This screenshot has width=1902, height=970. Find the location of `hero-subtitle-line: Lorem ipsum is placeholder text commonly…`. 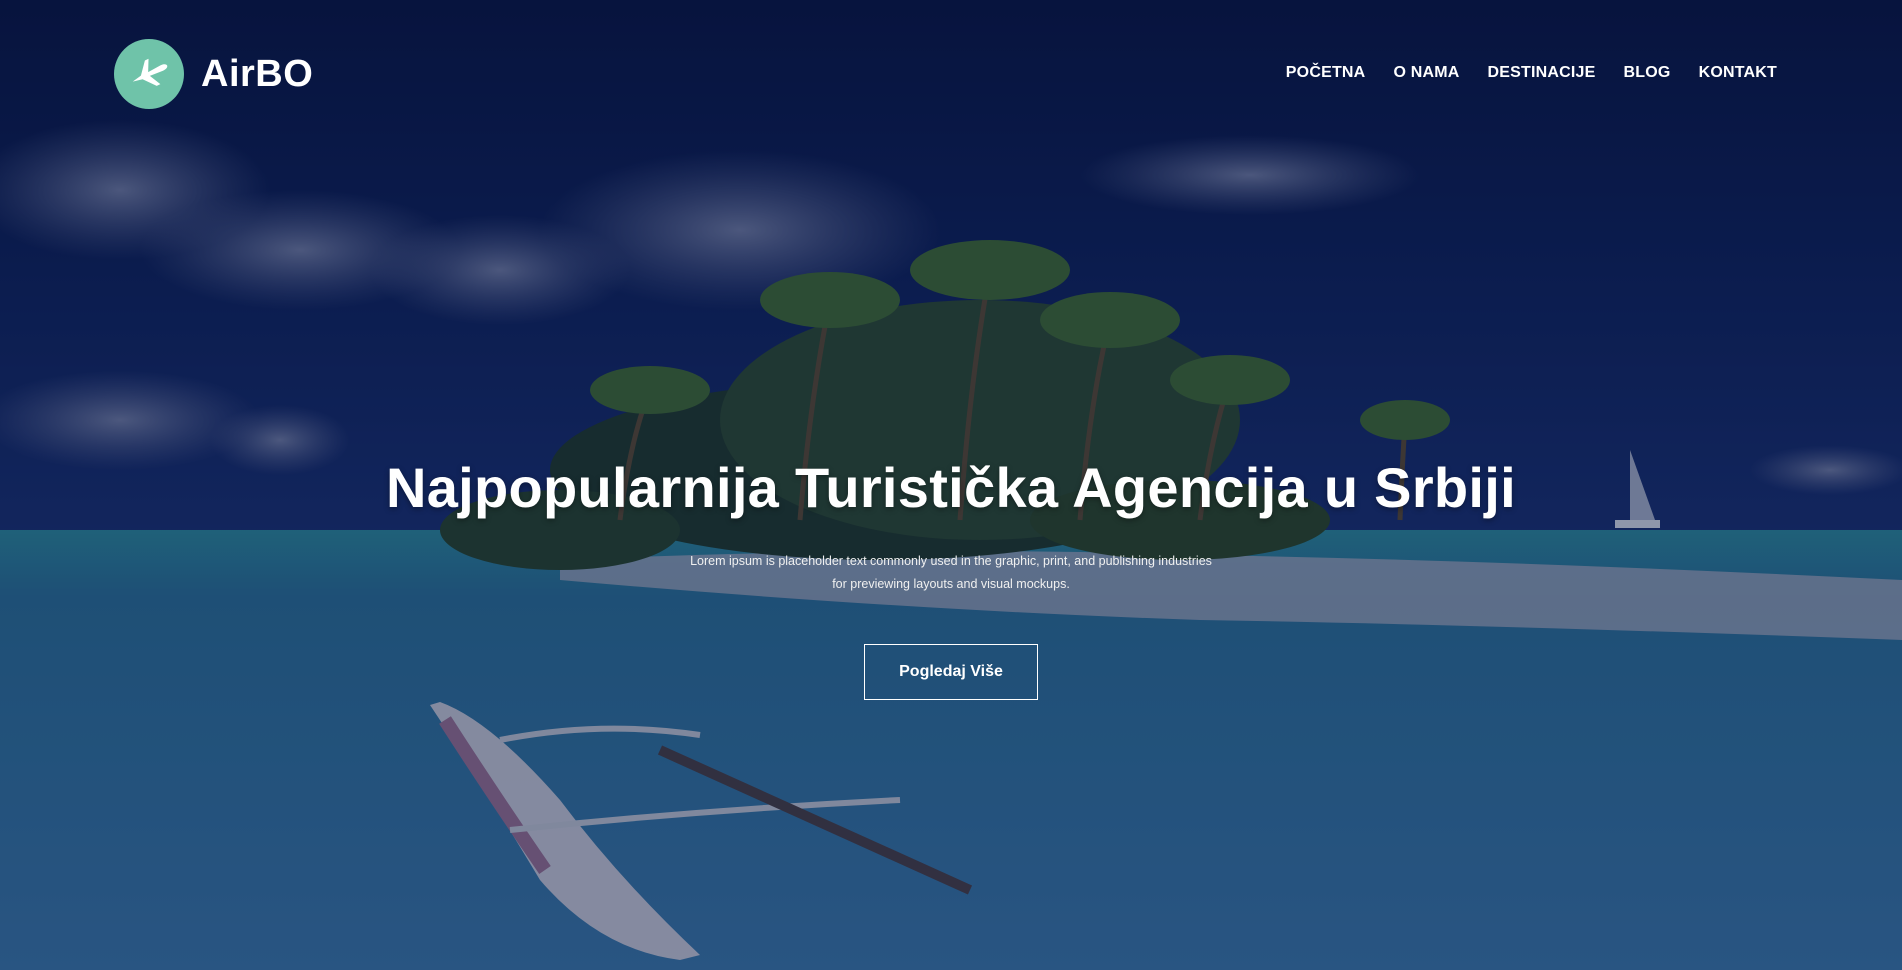

hero-subtitle-line: Lorem ipsum is placeholder text commonly… is located at coordinates (951, 561).